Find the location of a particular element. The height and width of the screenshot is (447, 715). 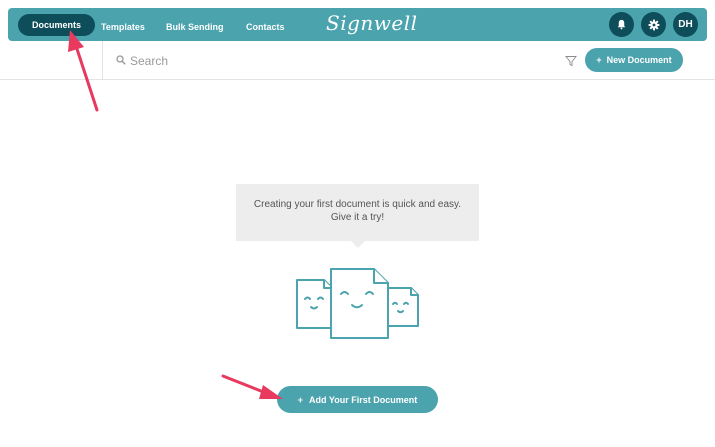

new-document-label: New Document is located at coordinates (639, 60).